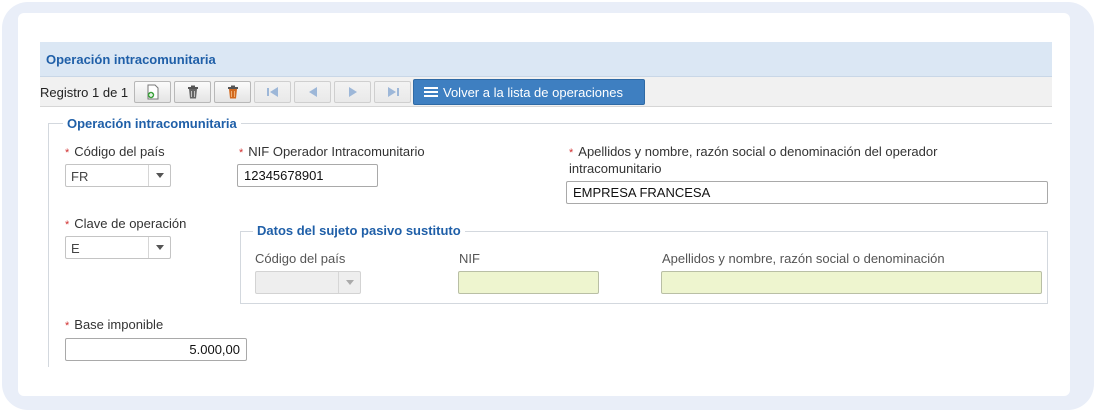 The width and height of the screenshot is (1095, 414). I want to click on country-code-value: FR, so click(80, 176).